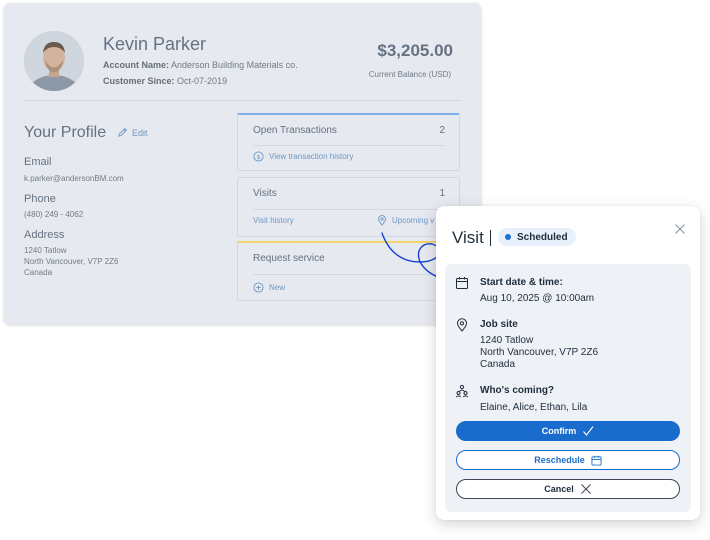  I want to click on visits-title: Visits, so click(265, 193).